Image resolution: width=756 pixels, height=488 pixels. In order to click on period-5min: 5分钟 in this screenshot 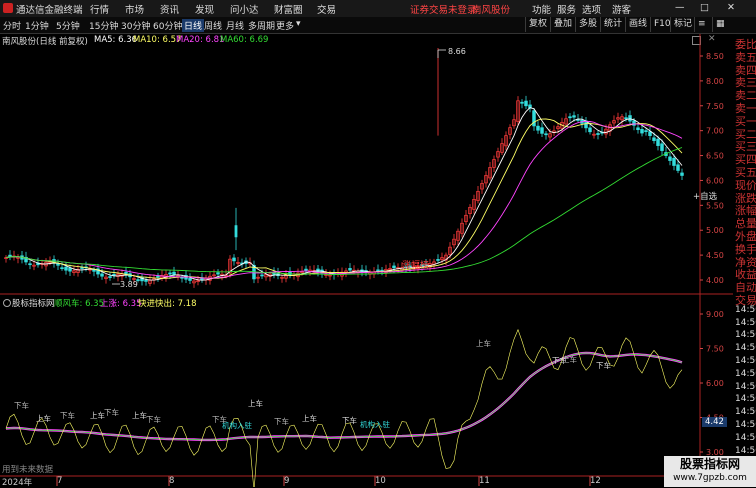, I will do `click(68, 25)`.